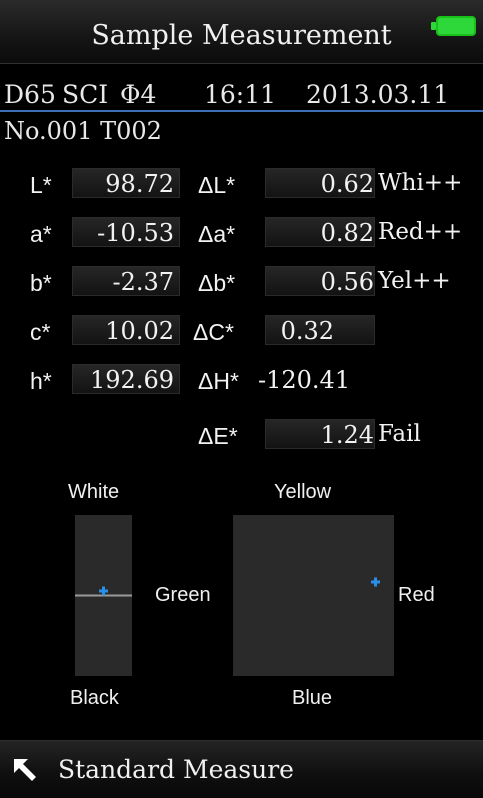 This screenshot has width=483, height=798. I want to click on de-result: Fail, so click(399, 434).